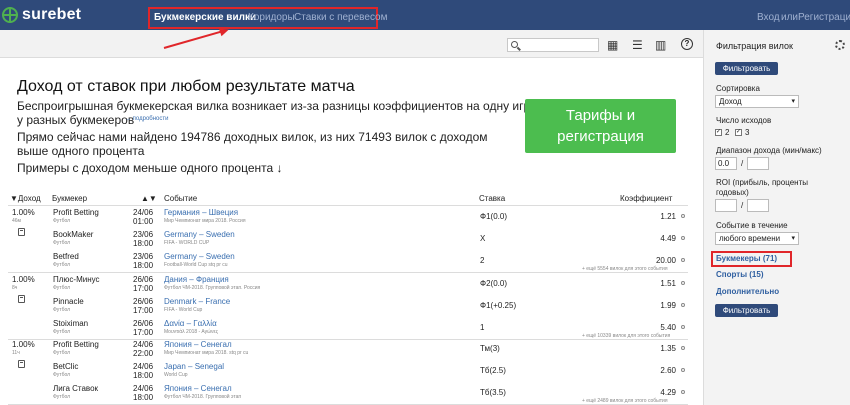  Describe the element at coordinates (197, 301) in the screenshot. I see `event-name: Denmark – France` at that location.